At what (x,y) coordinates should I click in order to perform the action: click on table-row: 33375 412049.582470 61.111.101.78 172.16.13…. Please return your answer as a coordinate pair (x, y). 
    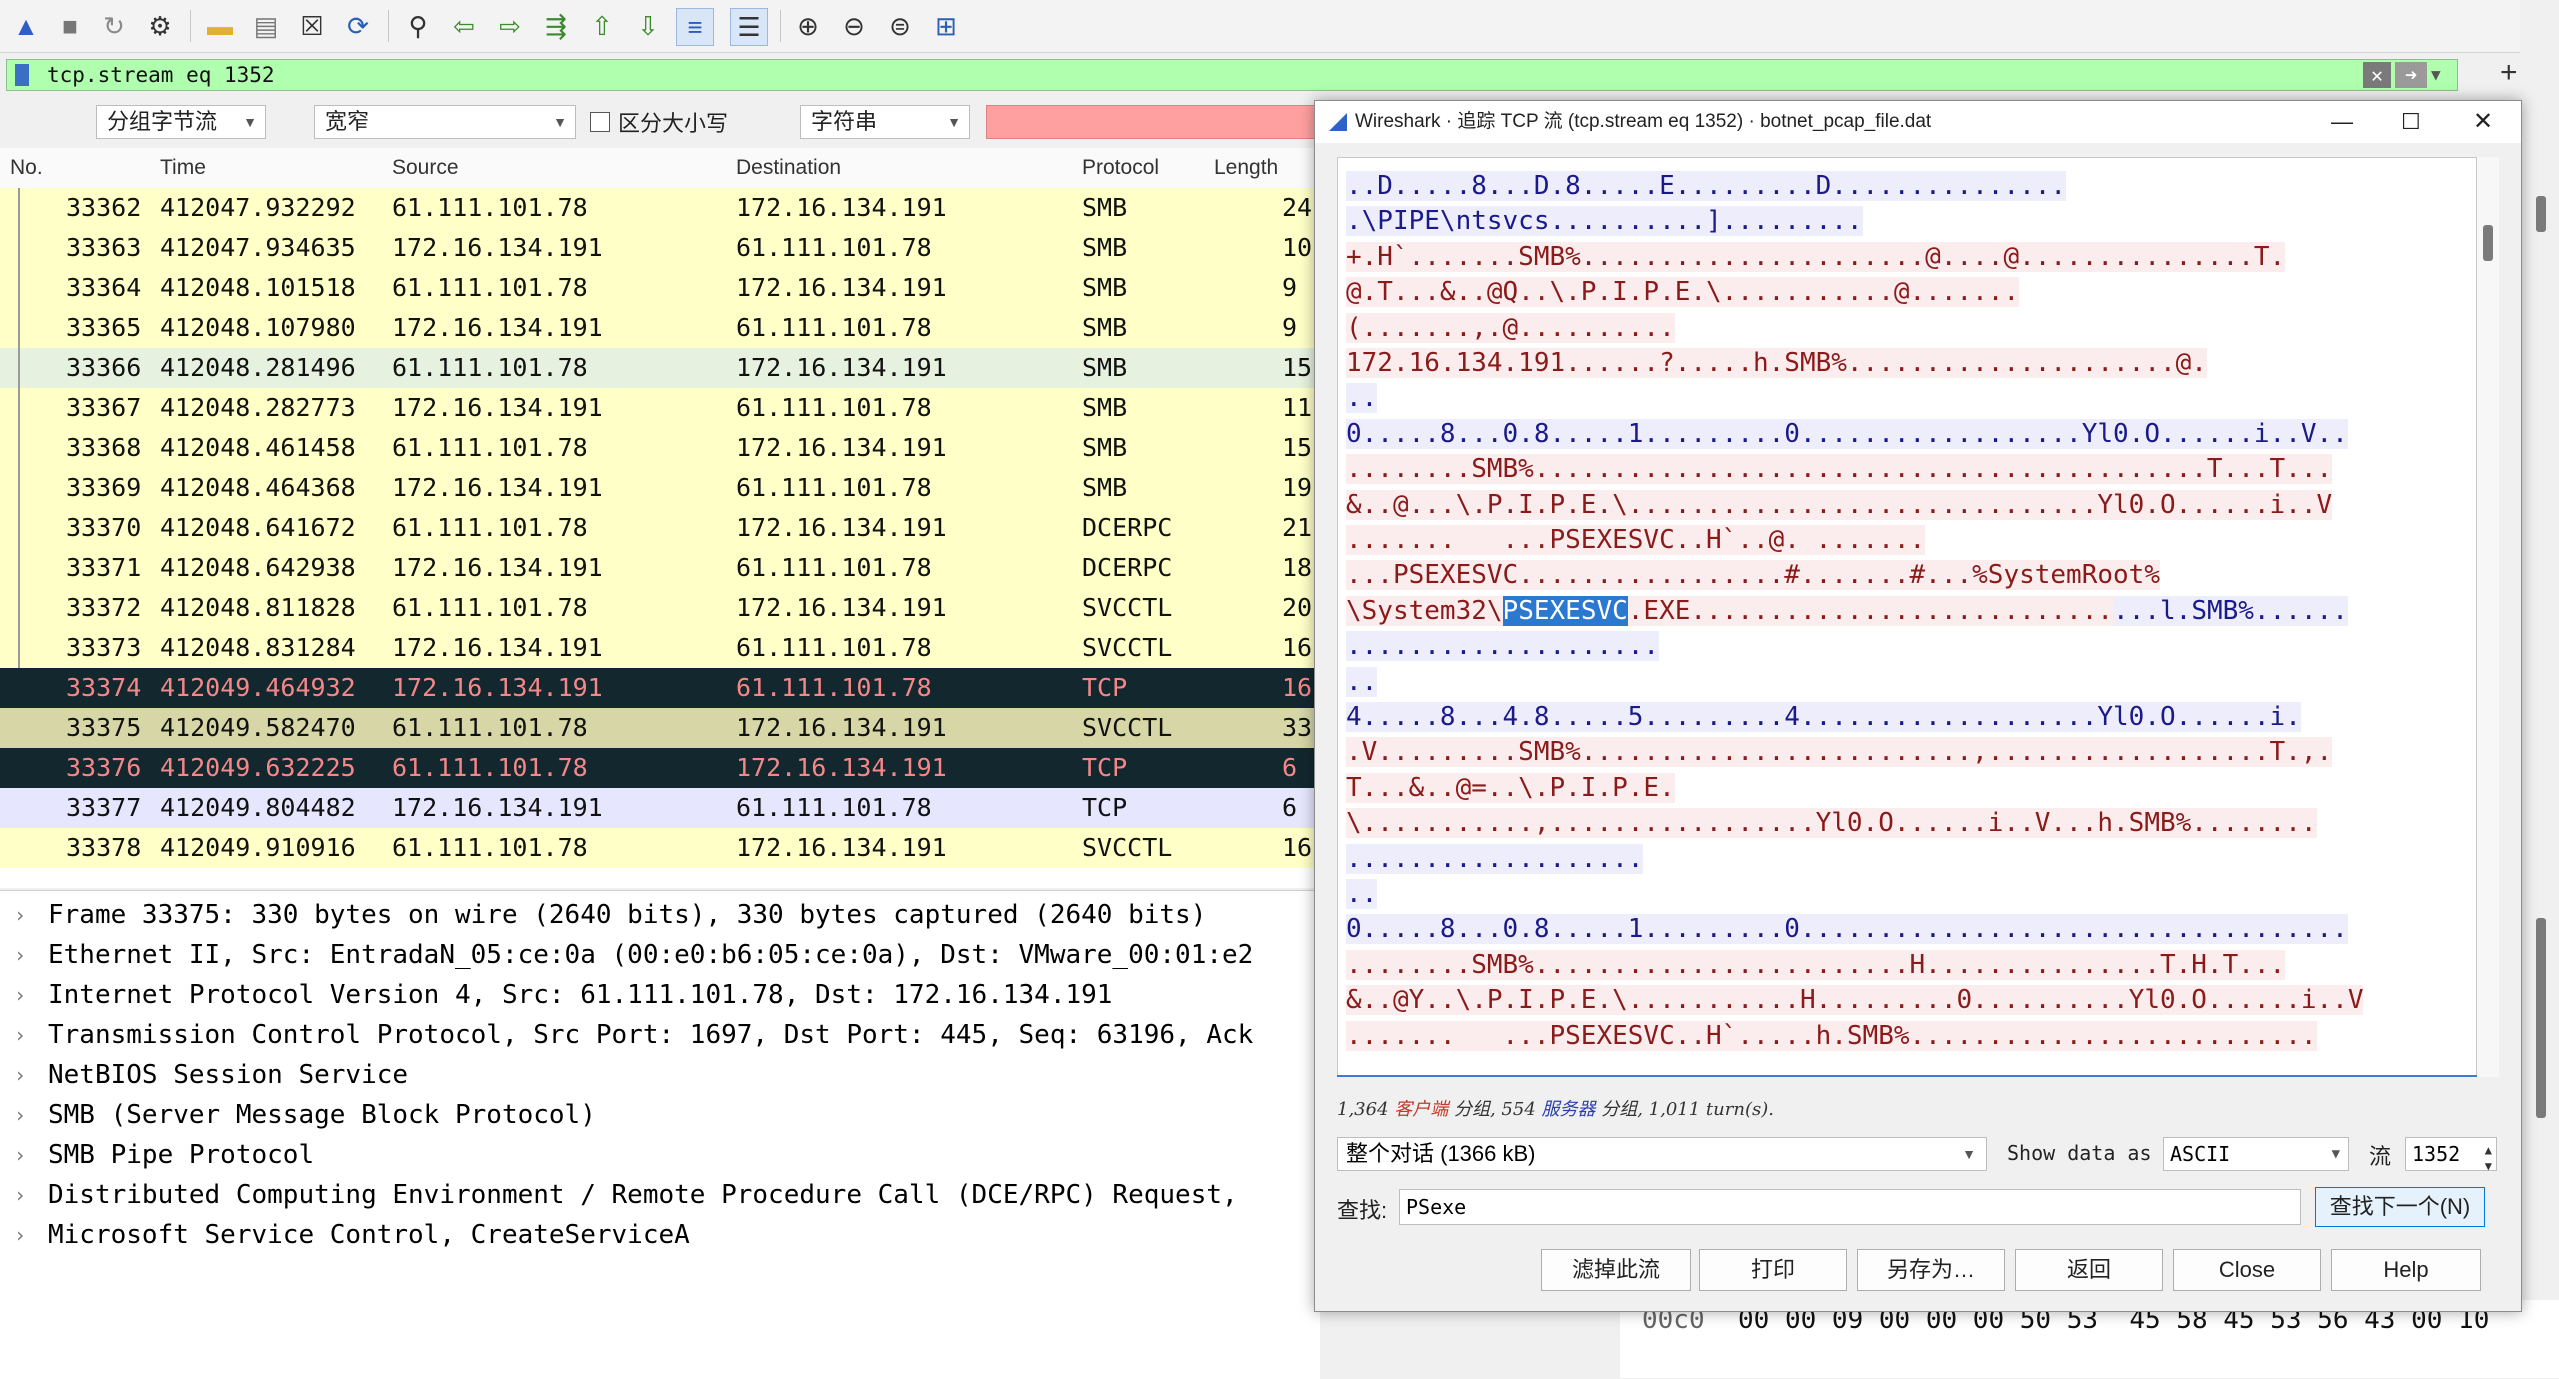
    Looking at the image, I should click on (660, 728).